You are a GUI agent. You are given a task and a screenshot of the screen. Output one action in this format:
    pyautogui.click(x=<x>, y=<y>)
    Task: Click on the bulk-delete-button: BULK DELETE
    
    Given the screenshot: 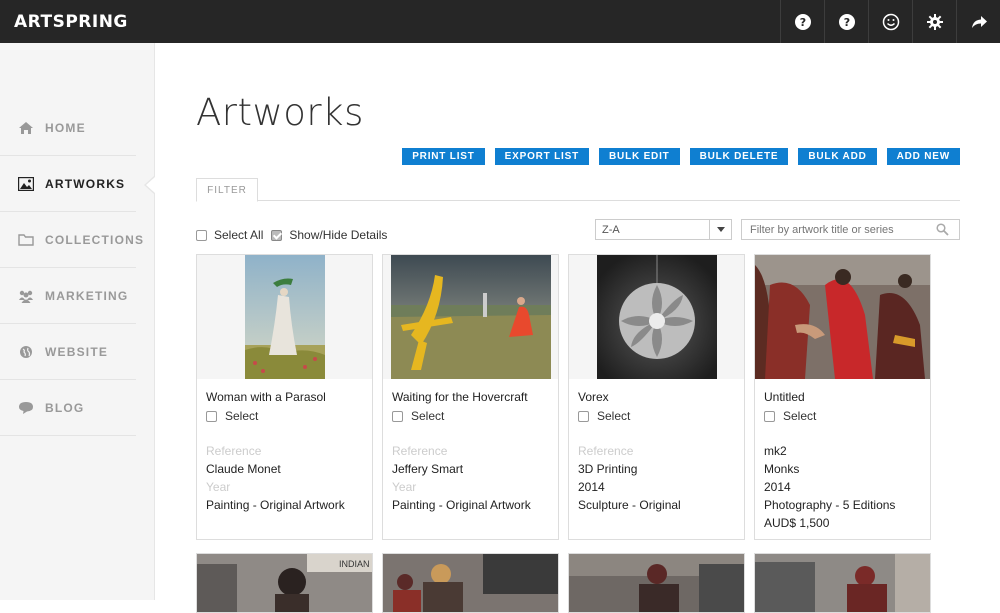 What is the action you would take?
    pyautogui.click(x=739, y=156)
    